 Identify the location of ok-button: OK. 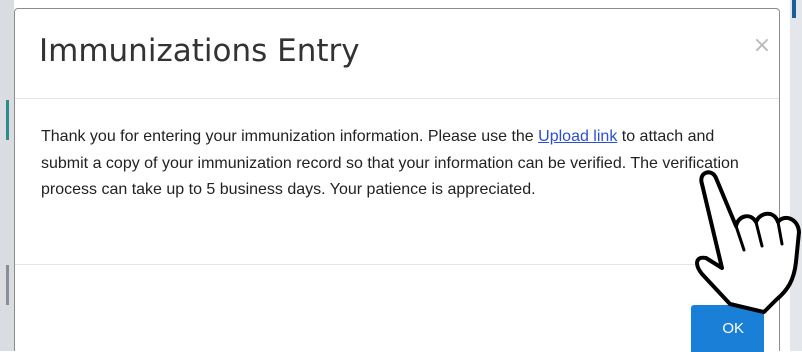
(727, 328).